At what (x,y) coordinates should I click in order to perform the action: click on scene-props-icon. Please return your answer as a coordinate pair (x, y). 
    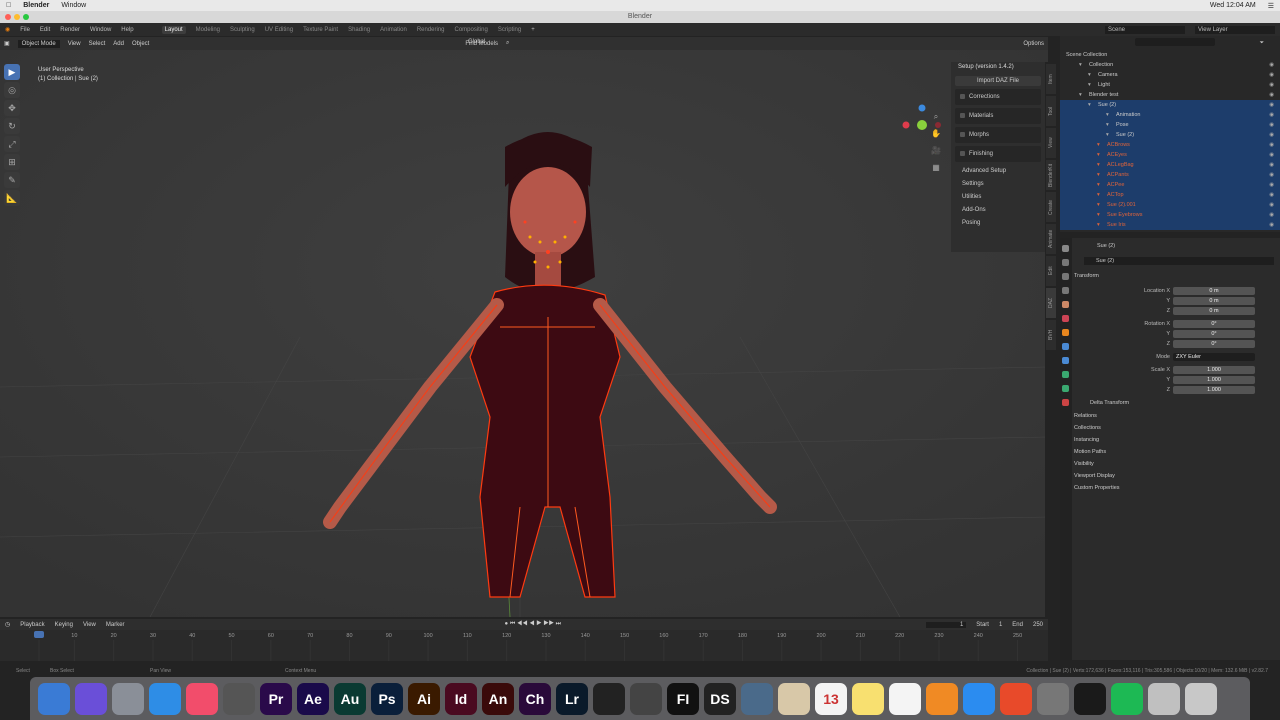
    Looking at the image, I should click on (1065, 304).